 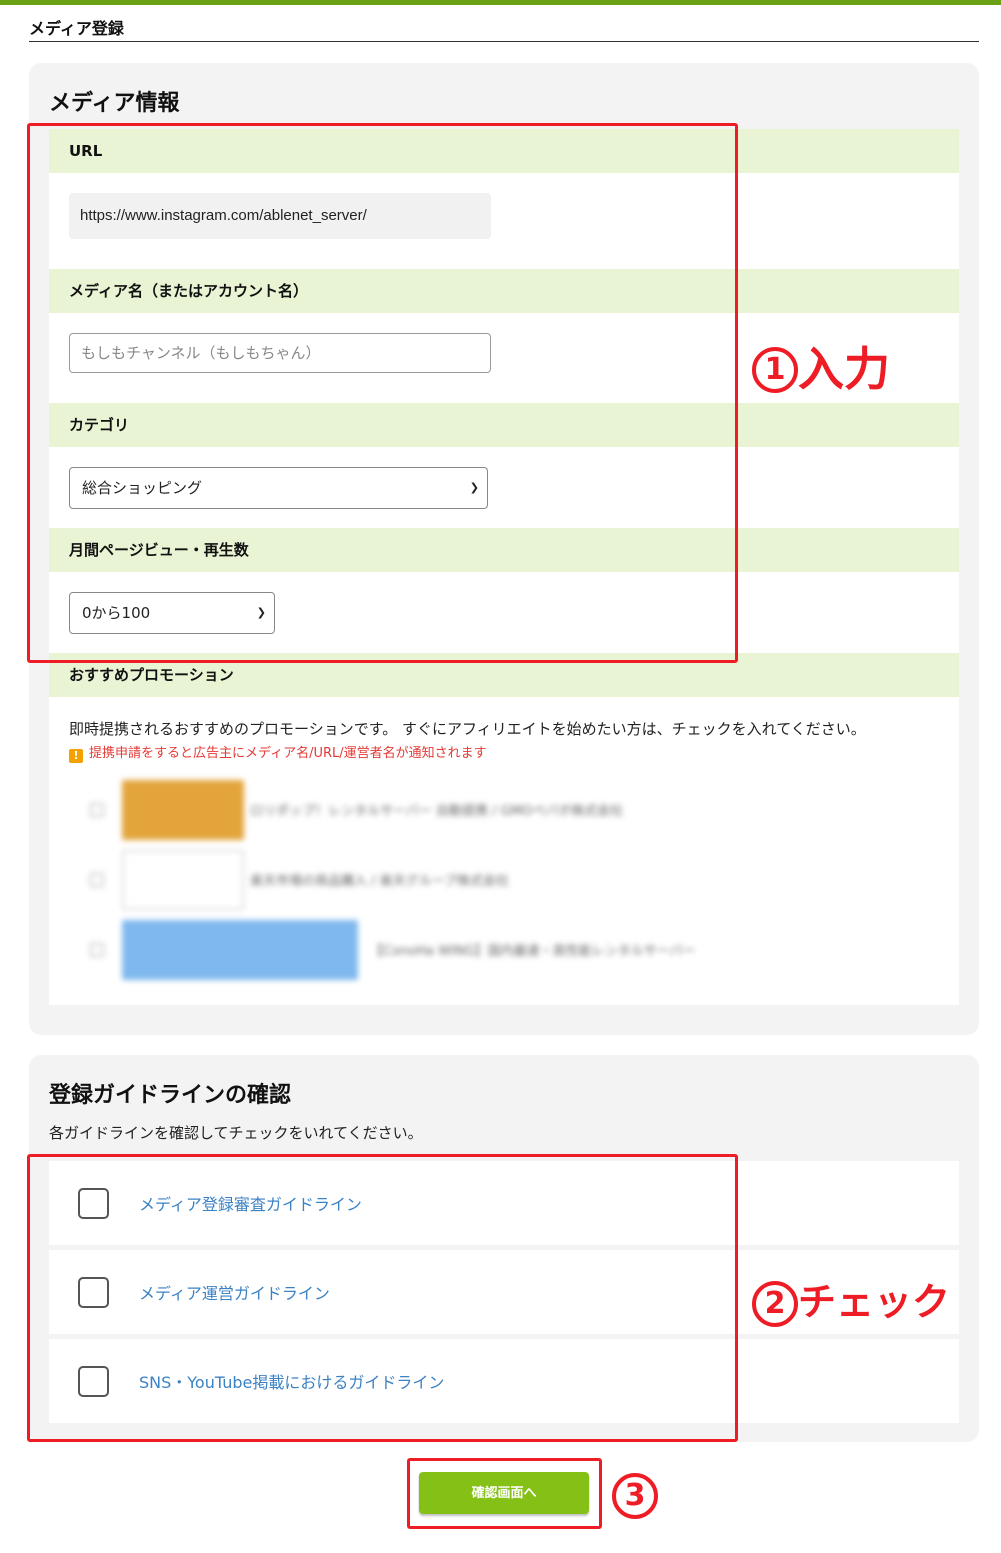 I want to click on promotion-warning-text: 提携申請をすると広告主にメディア名/URL/運営者名が通知されます, so click(x=288, y=753).